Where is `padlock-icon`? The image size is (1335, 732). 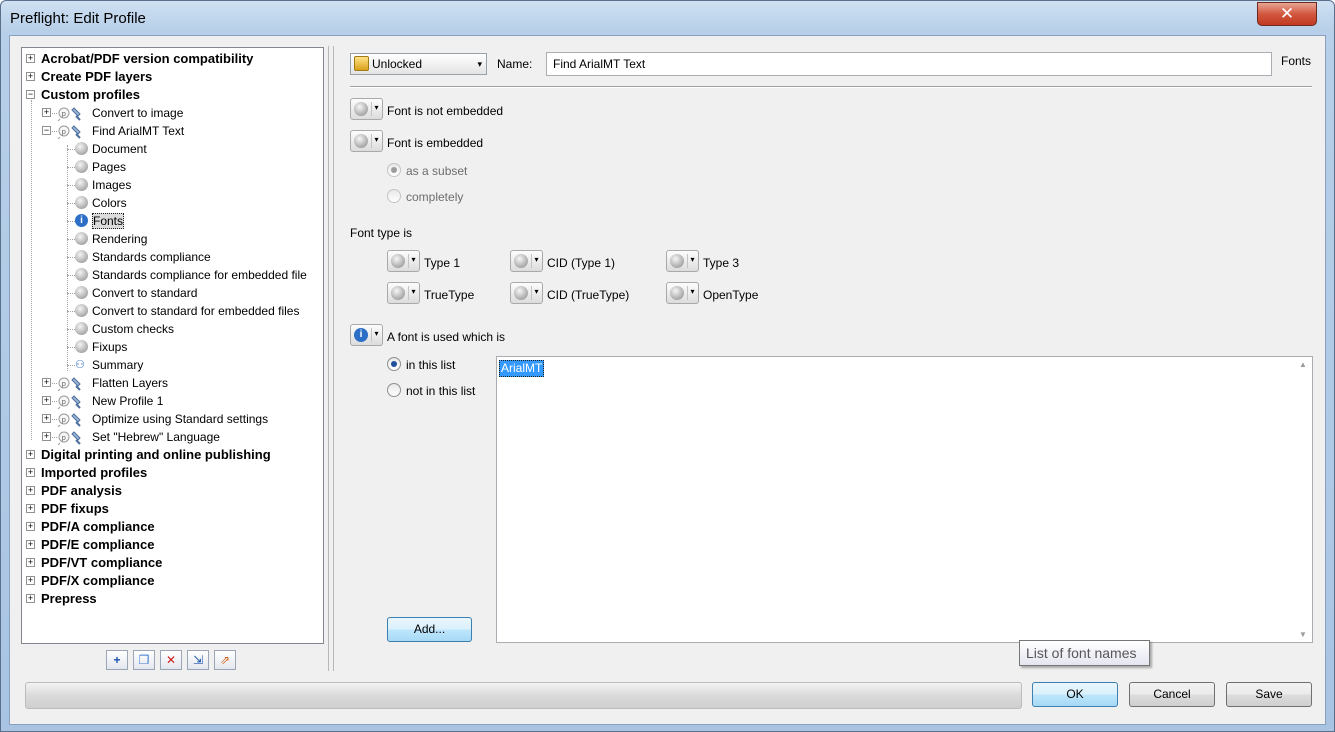 padlock-icon is located at coordinates (361, 63).